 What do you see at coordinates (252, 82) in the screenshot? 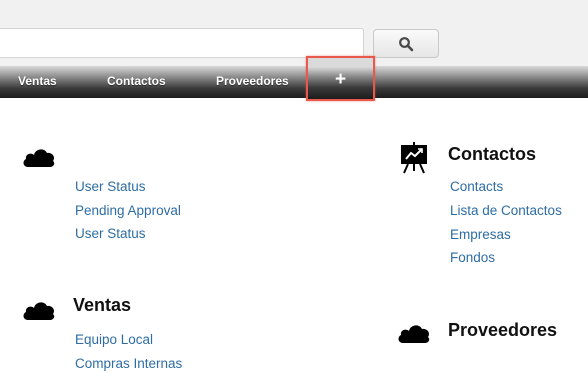
I see `nav-item-proveedores: Proveedores` at bounding box center [252, 82].